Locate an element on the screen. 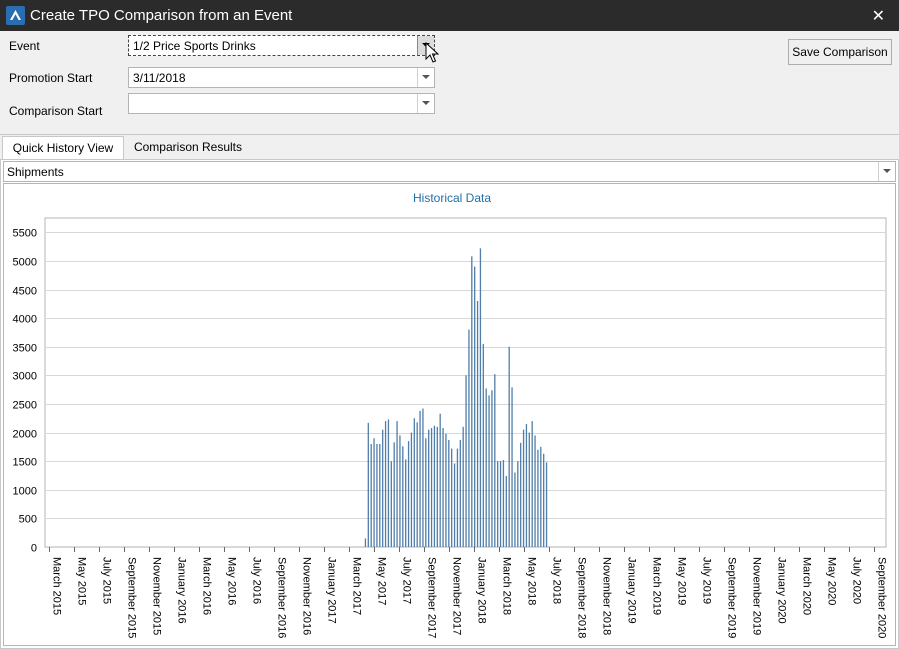 This screenshot has height=649, width=899. y-tick-label: 5000 is located at coordinates (25, 263).